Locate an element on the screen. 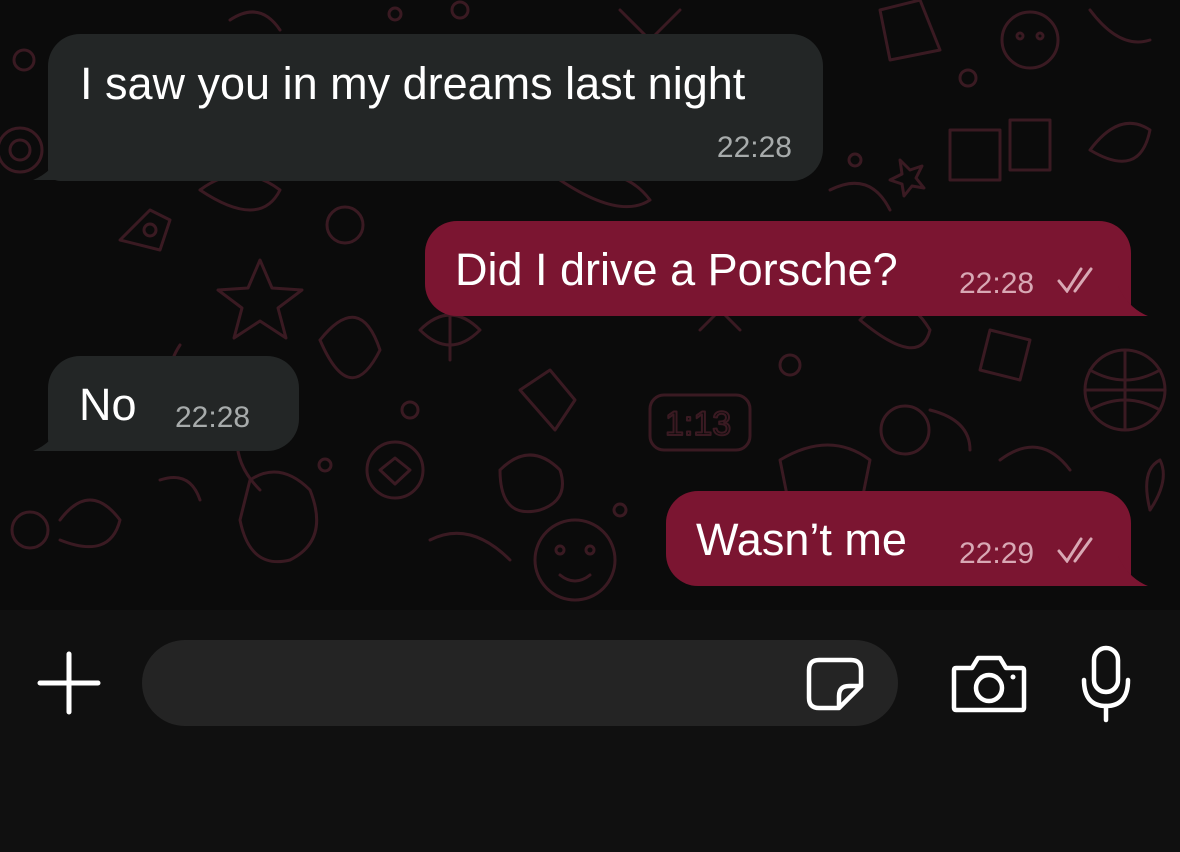 This screenshot has width=1180, height=852. svg-text: 1:13 is located at coordinates (698, 424).